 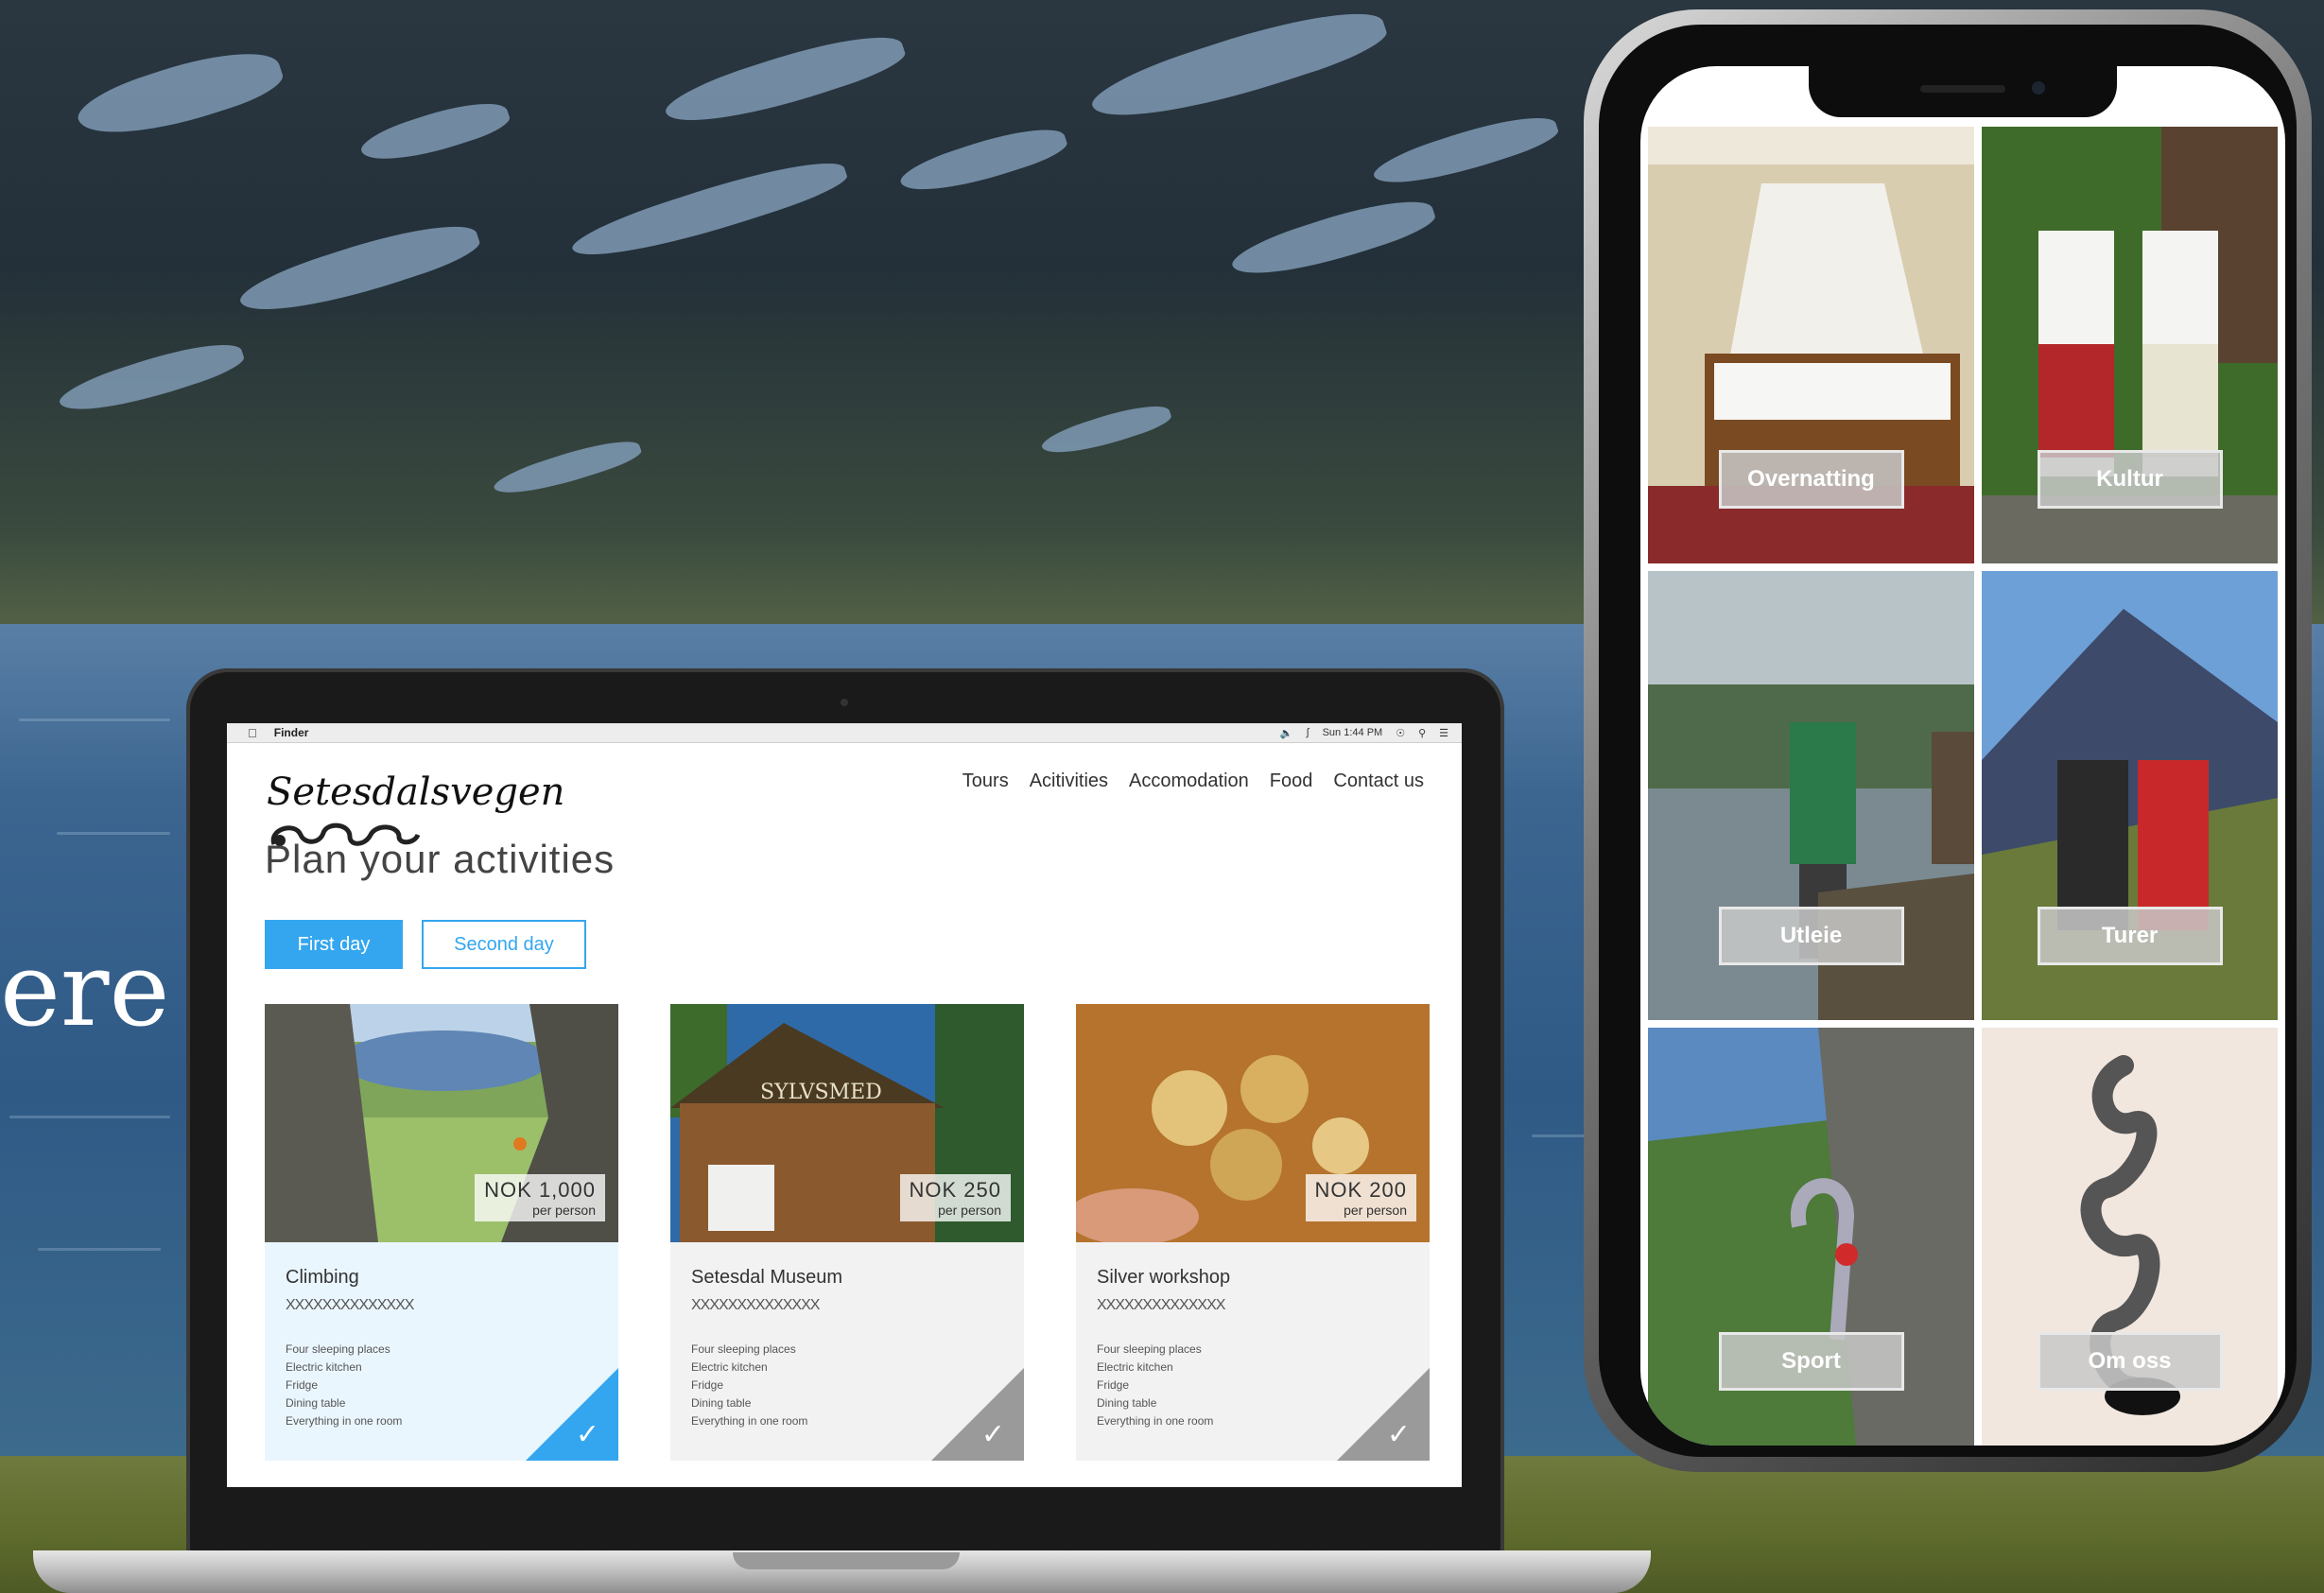 I want to click on price-amount: NOK 200, so click(x=1360, y=1190).